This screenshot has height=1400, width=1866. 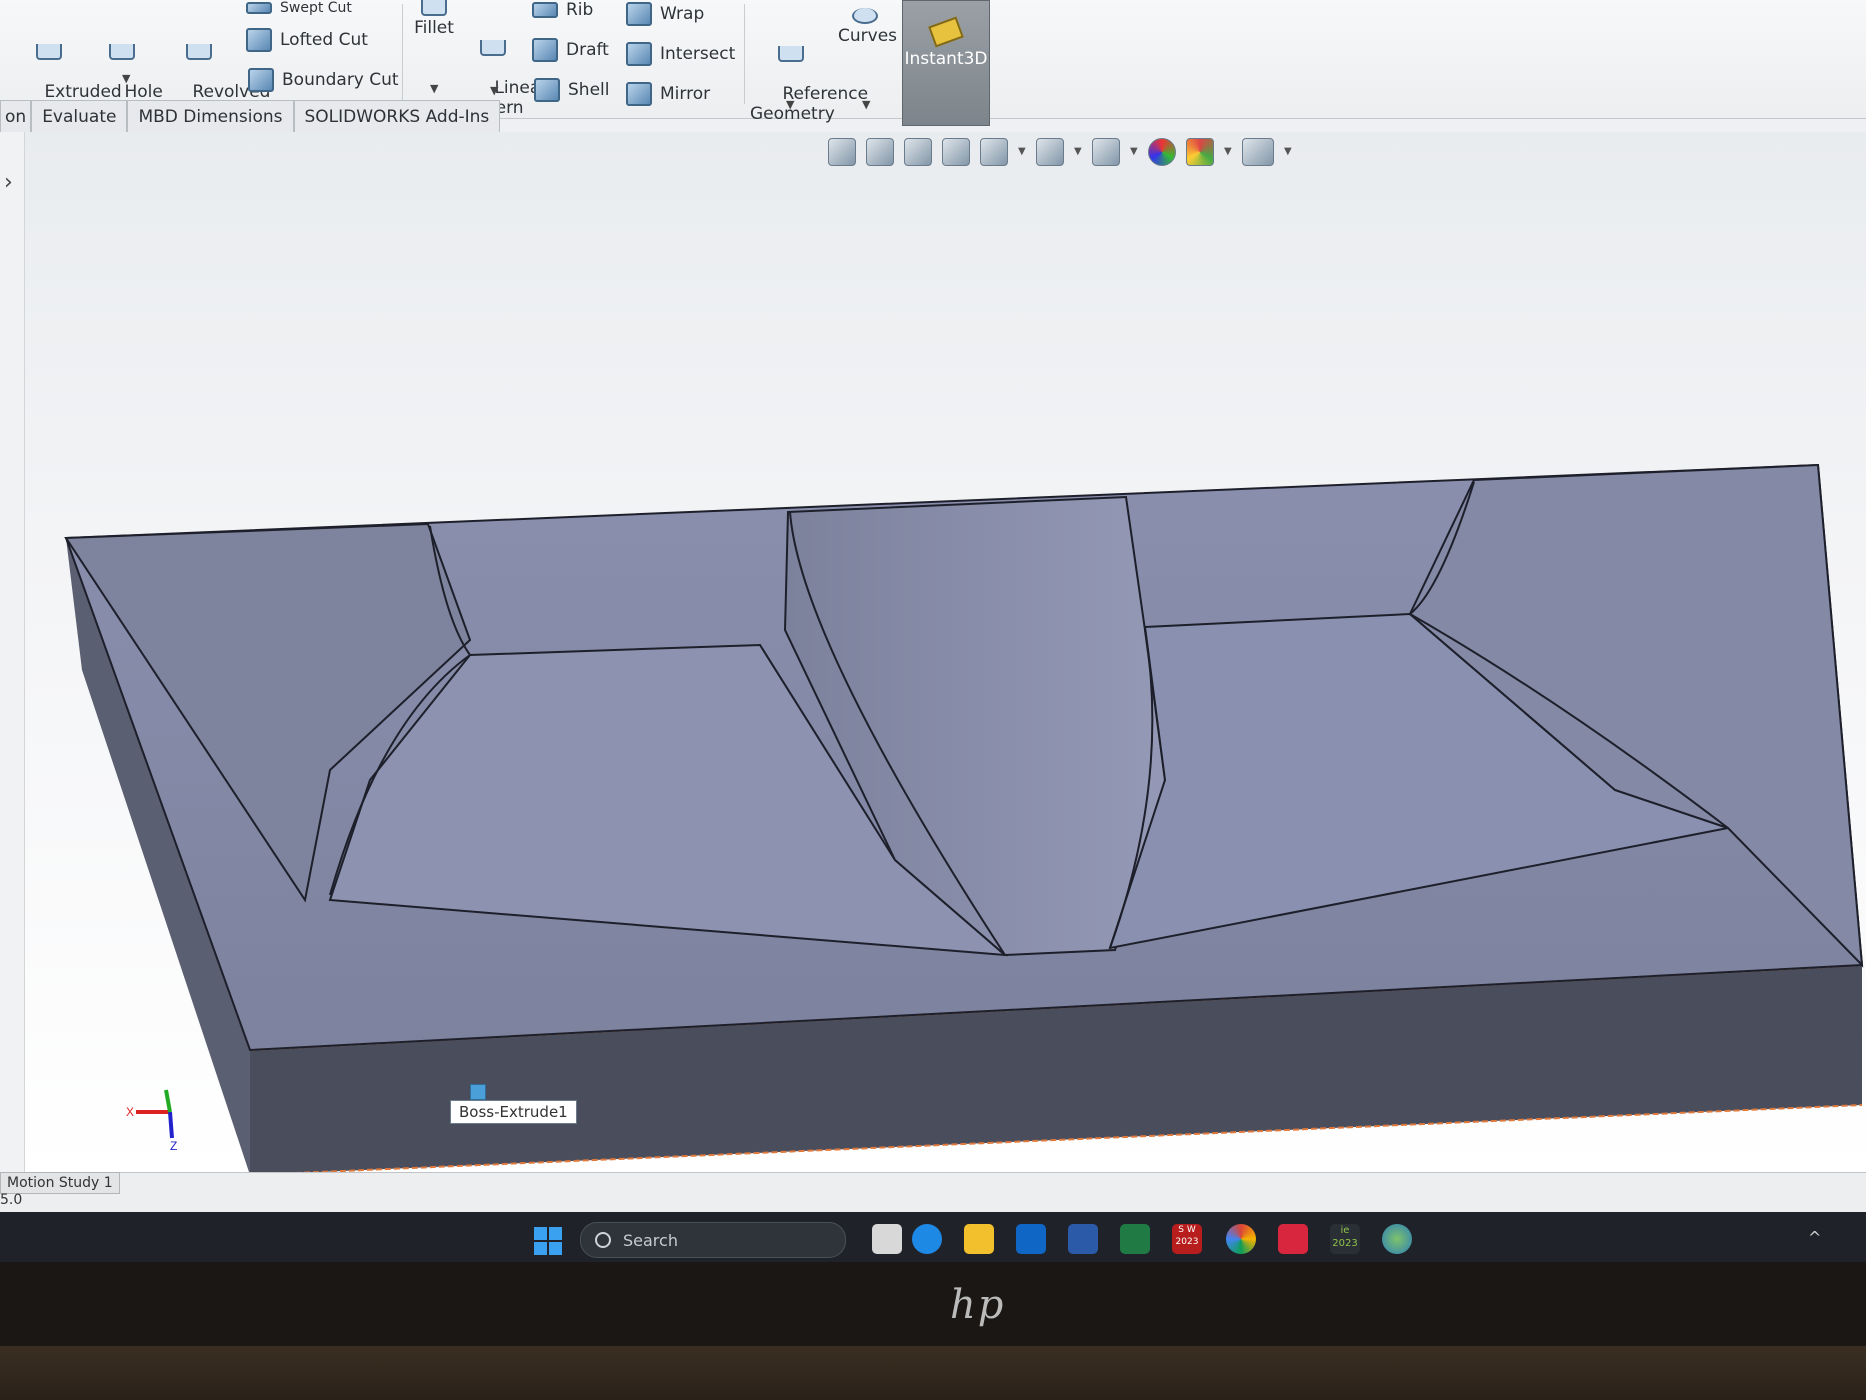 I want to click on status-bar, so click(x=933, y=1192).